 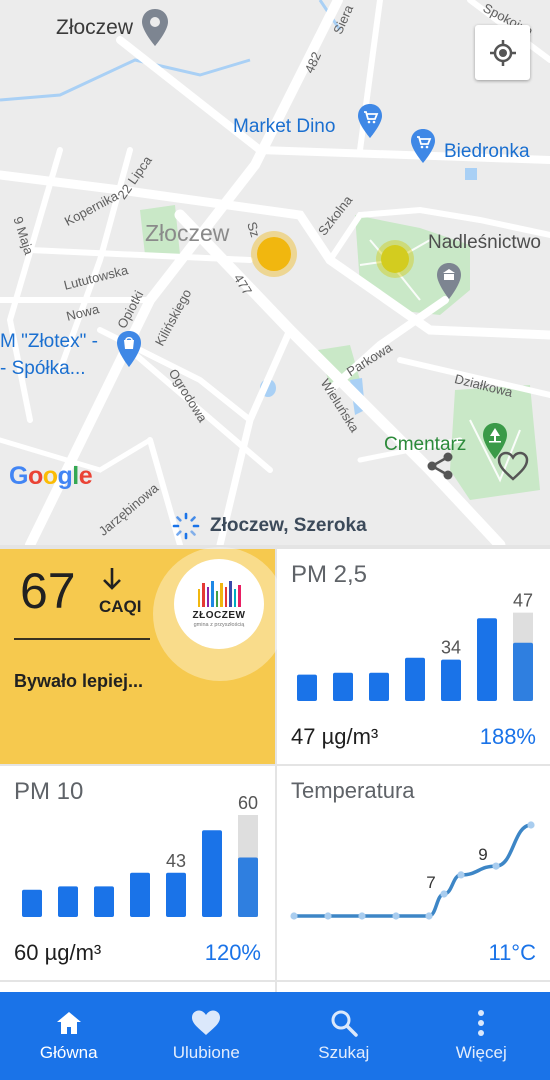 What do you see at coordinates (440, 466) in the screenshot?
I see `share-icon` at bounding box center [440, 466].